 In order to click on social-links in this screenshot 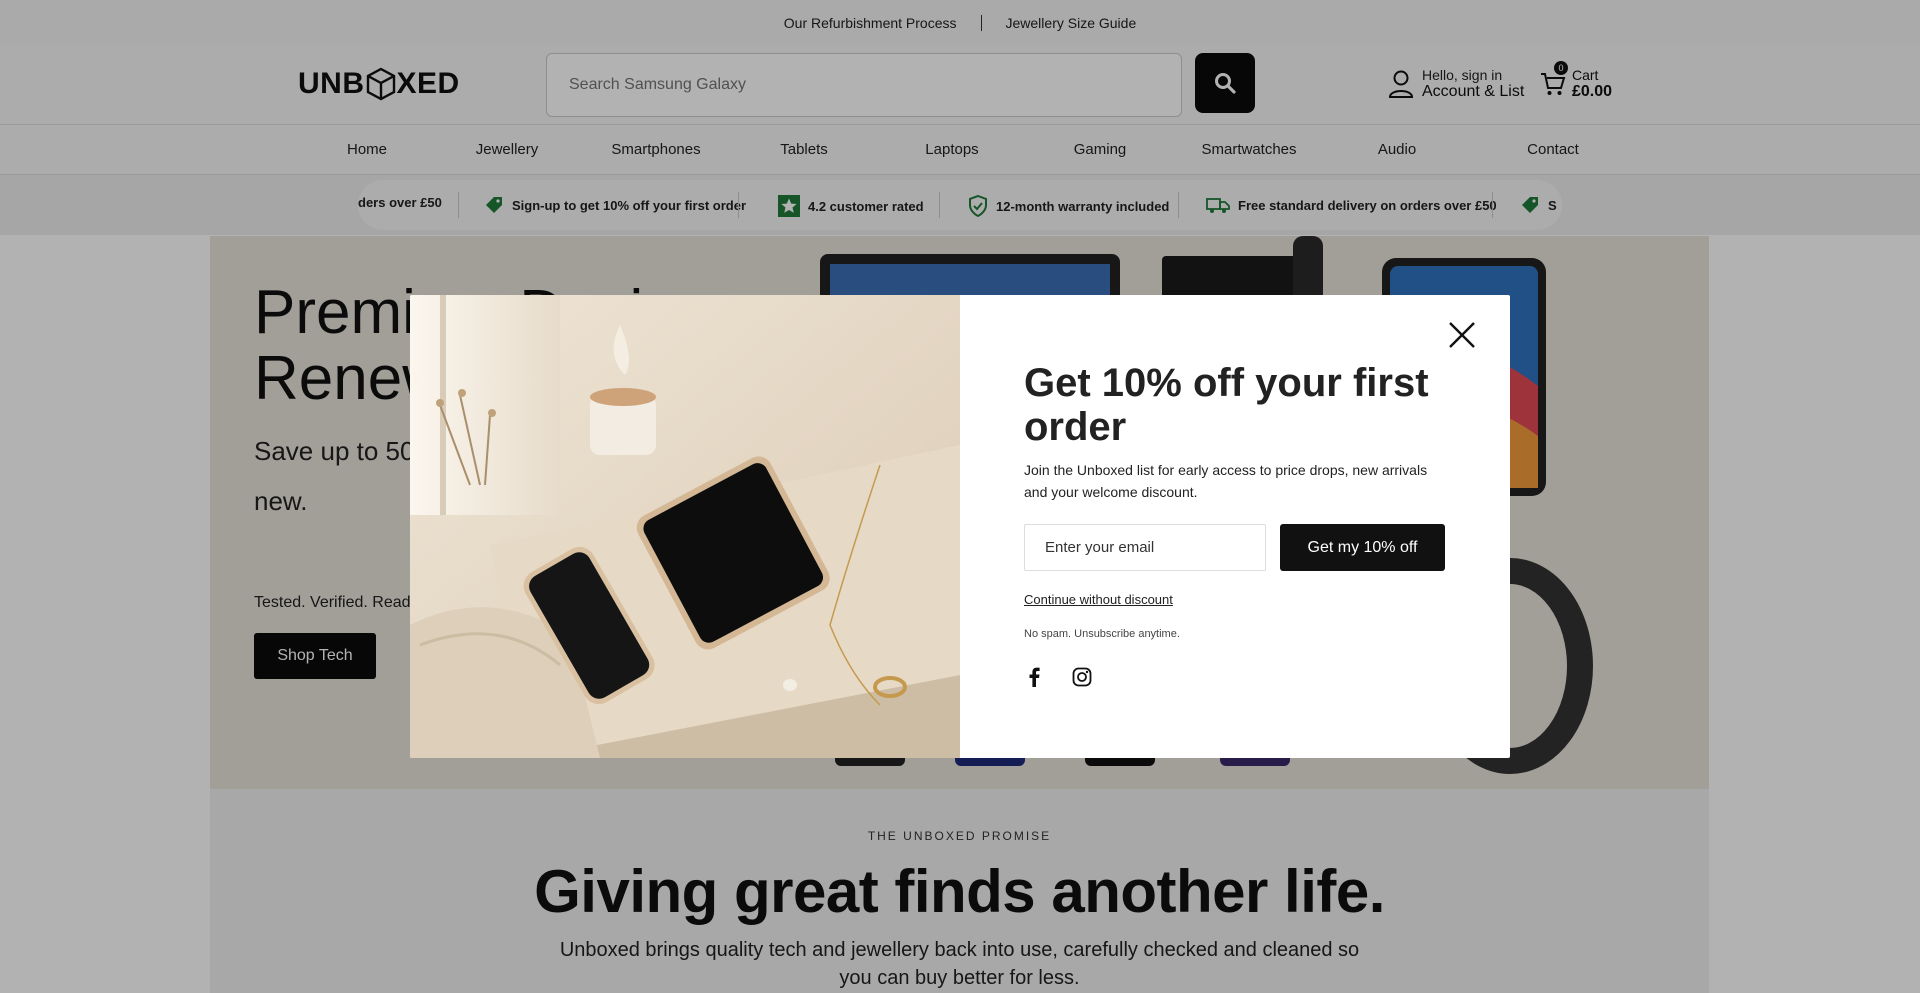, I will do `click(1058, 677)`.